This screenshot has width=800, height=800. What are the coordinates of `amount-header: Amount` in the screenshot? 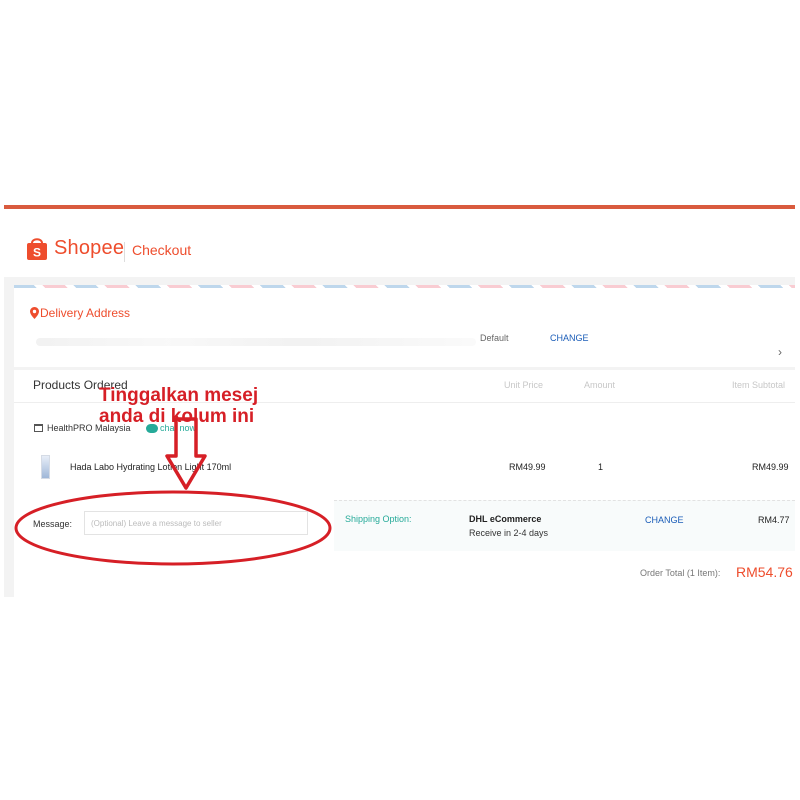 It's located at (600, 385).